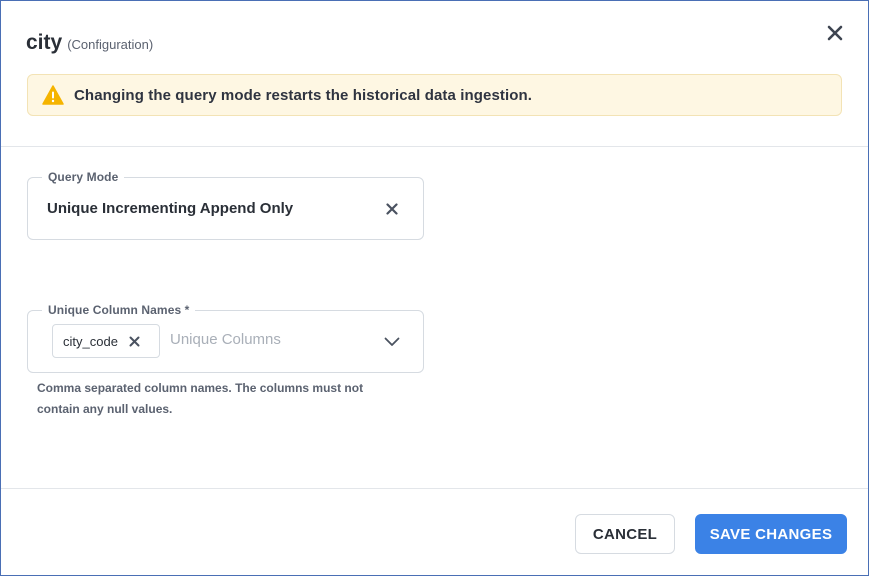 This screenshot has height=576, width=869. What do you see at coordinates (44, 42) in the screenshot?
I see `dialog-title: city` at bounding box center [44, 42].